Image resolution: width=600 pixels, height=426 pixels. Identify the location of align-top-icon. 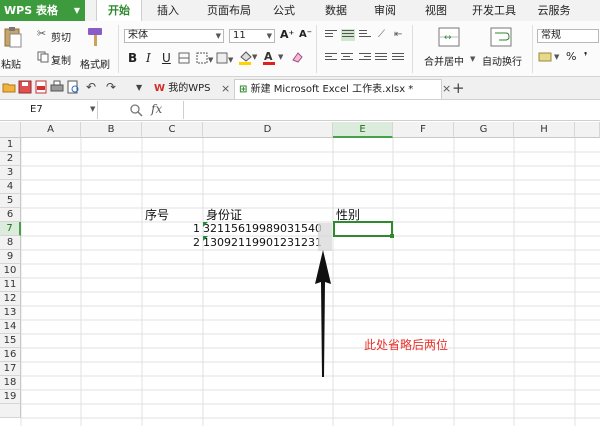
(331, 35).